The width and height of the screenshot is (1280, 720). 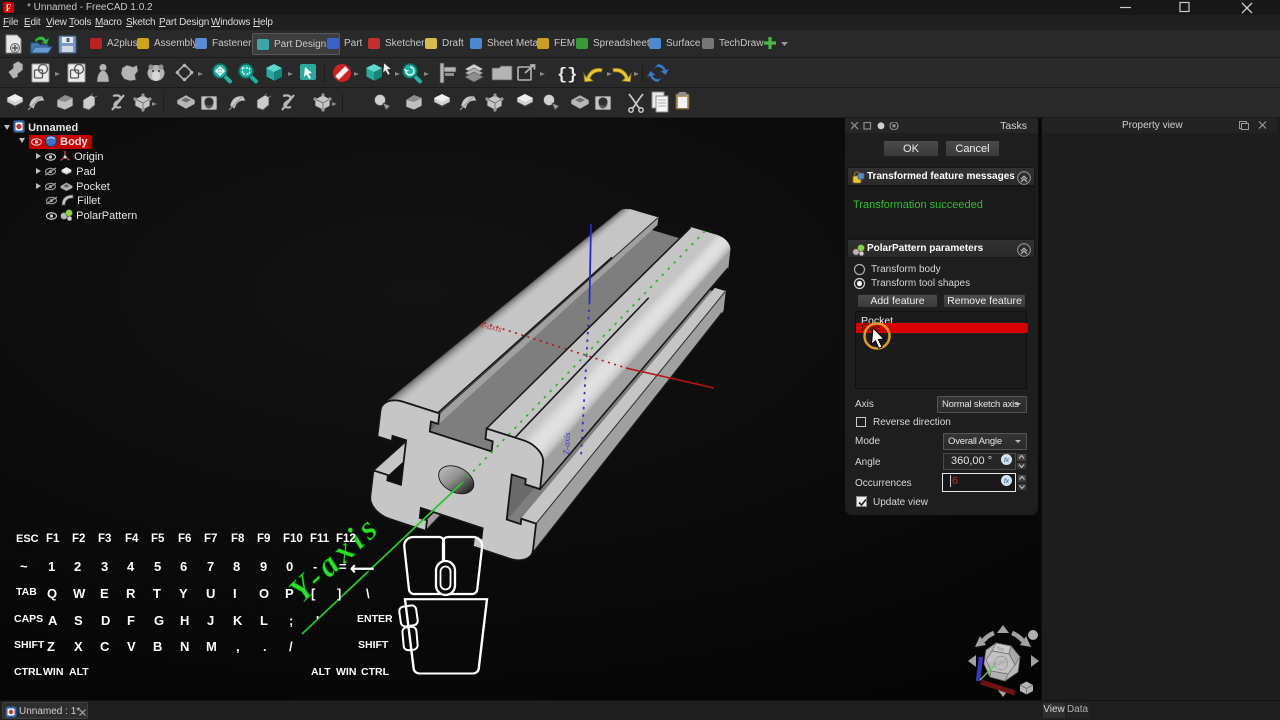 I want to click on svg-text: Z-axis, so click(x=566, y=443).